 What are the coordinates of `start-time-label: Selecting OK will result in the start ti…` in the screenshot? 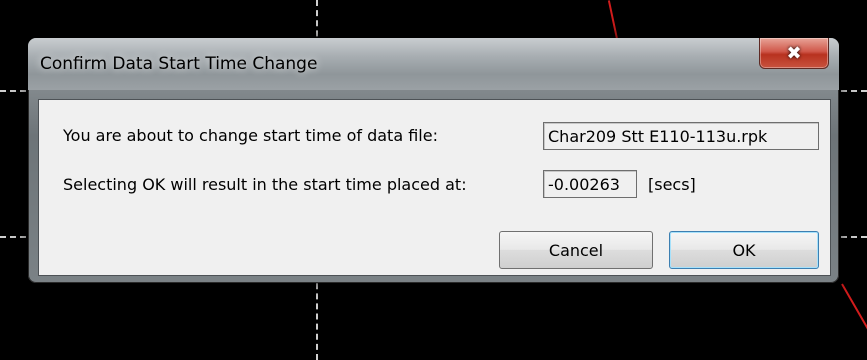 It's located at (265, 184).